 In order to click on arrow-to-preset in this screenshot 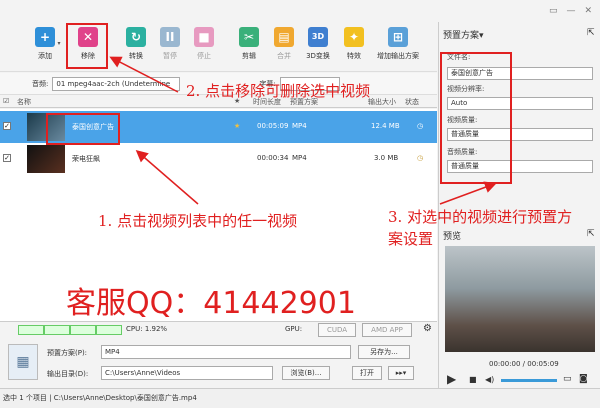, I will do `click(468, 193)`.